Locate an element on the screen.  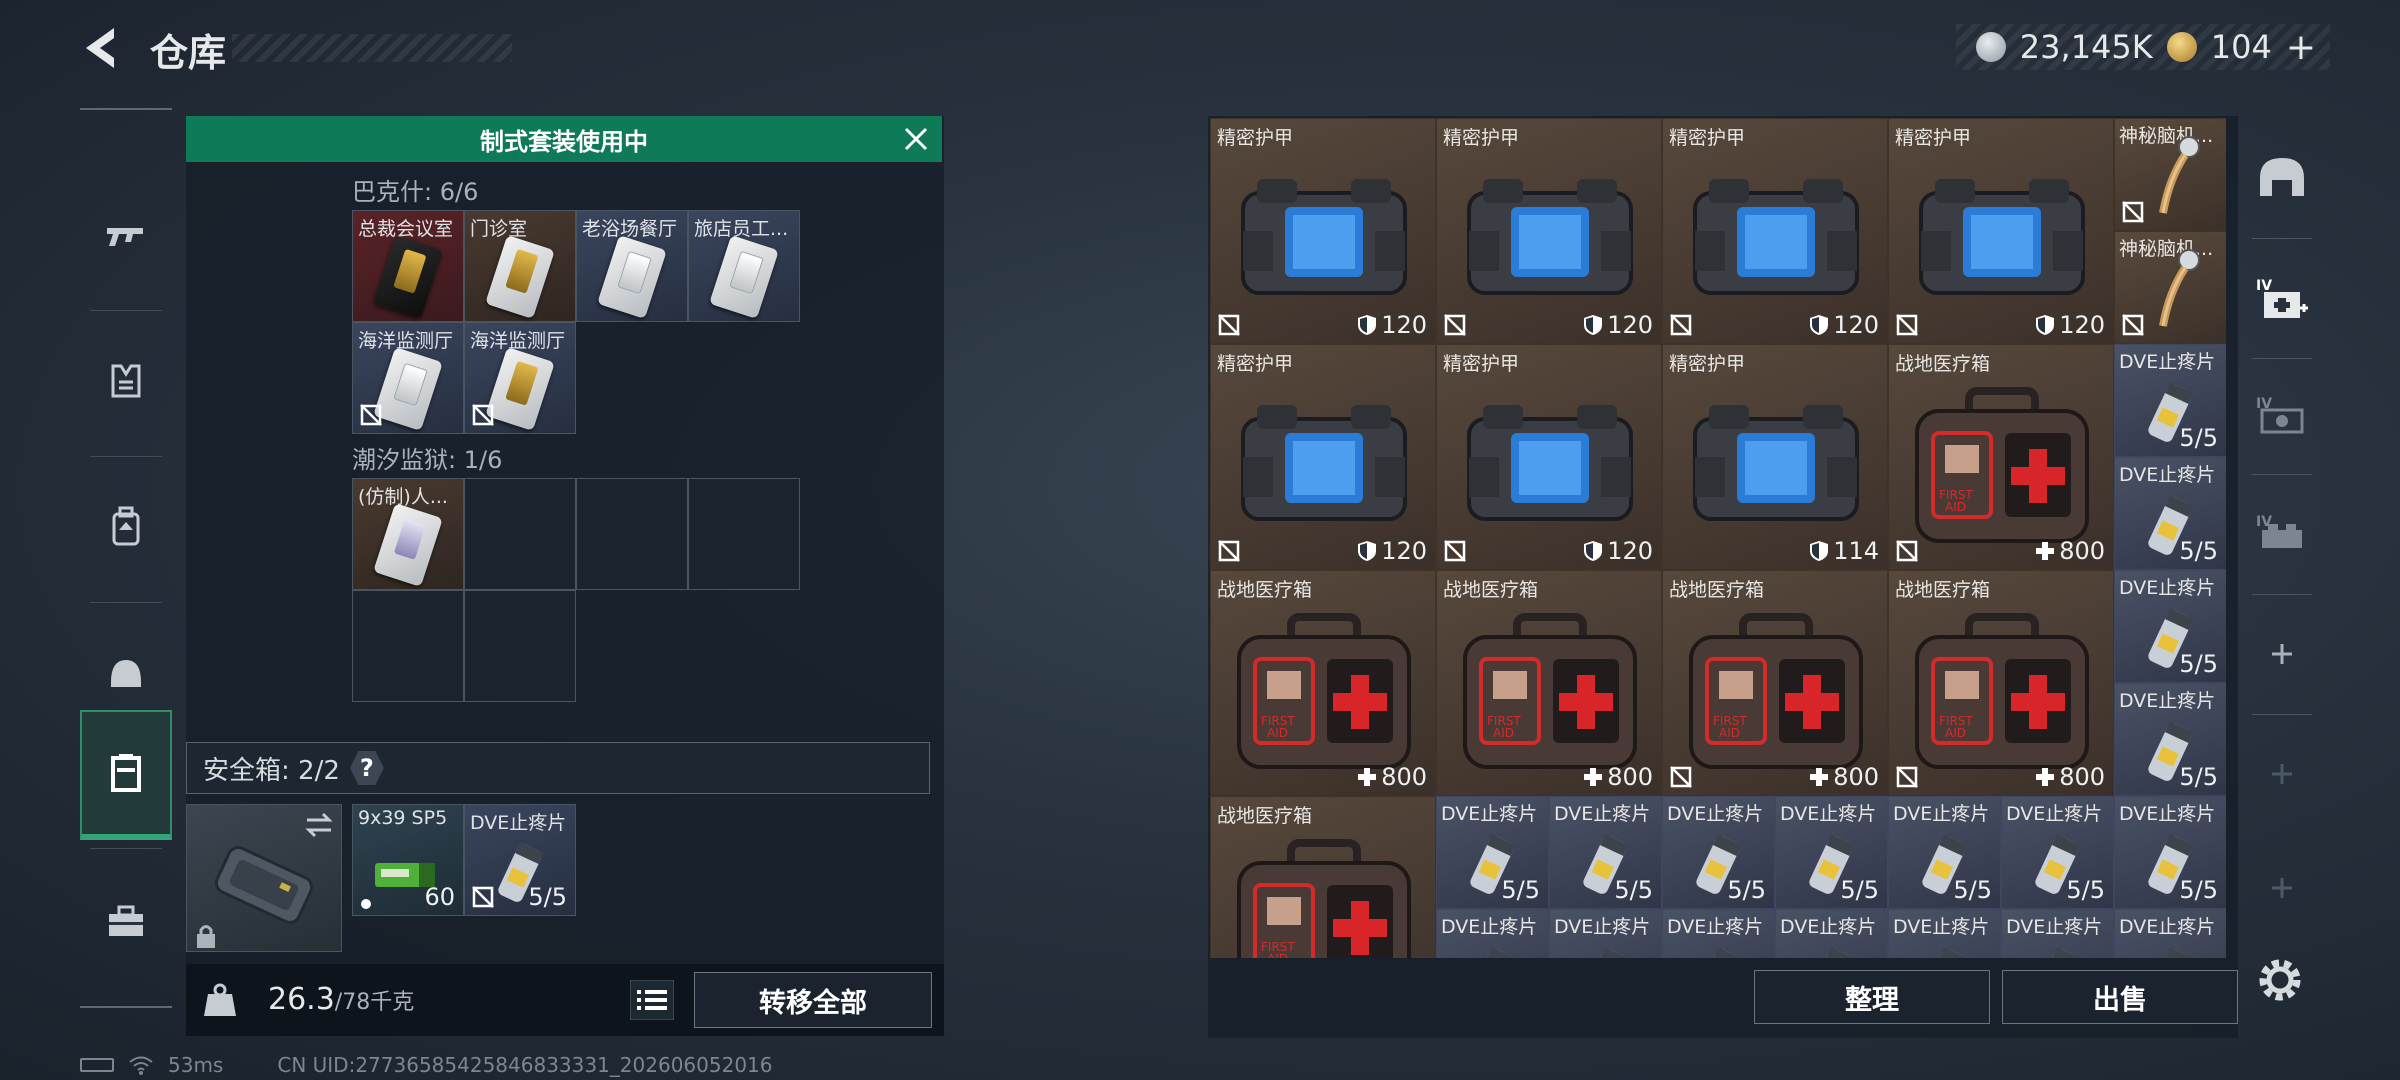
uid-text: CN UID:27736585425846833331_202606052016 is located at coordinates (525, 1065).